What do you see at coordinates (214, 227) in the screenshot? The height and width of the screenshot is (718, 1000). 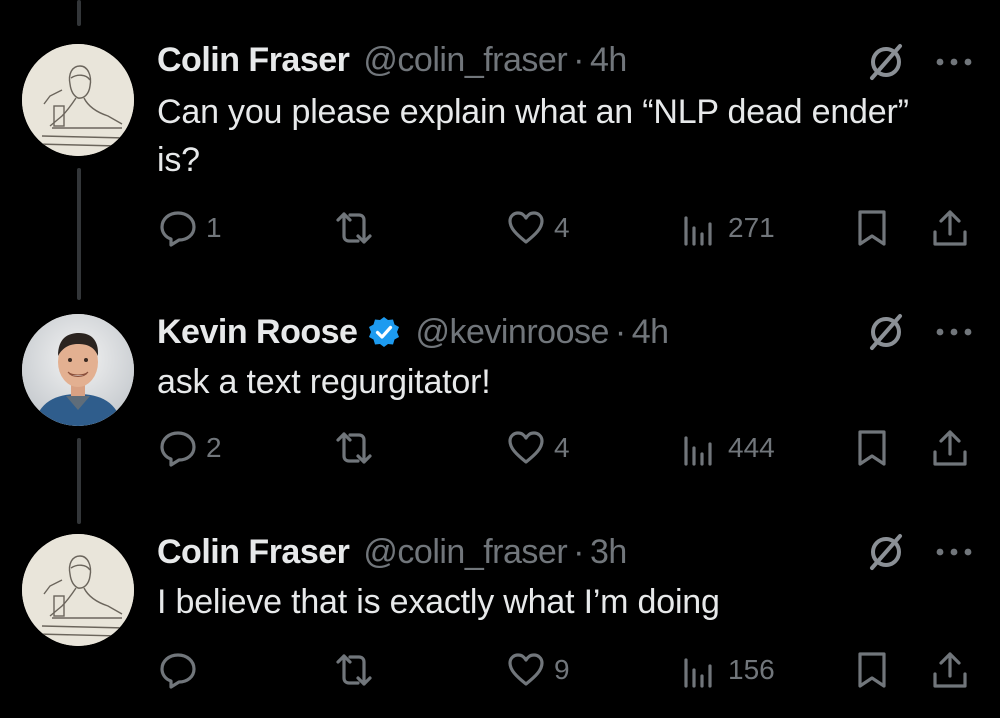 I see `reply-count: 1` at bounding box center [214, 227].